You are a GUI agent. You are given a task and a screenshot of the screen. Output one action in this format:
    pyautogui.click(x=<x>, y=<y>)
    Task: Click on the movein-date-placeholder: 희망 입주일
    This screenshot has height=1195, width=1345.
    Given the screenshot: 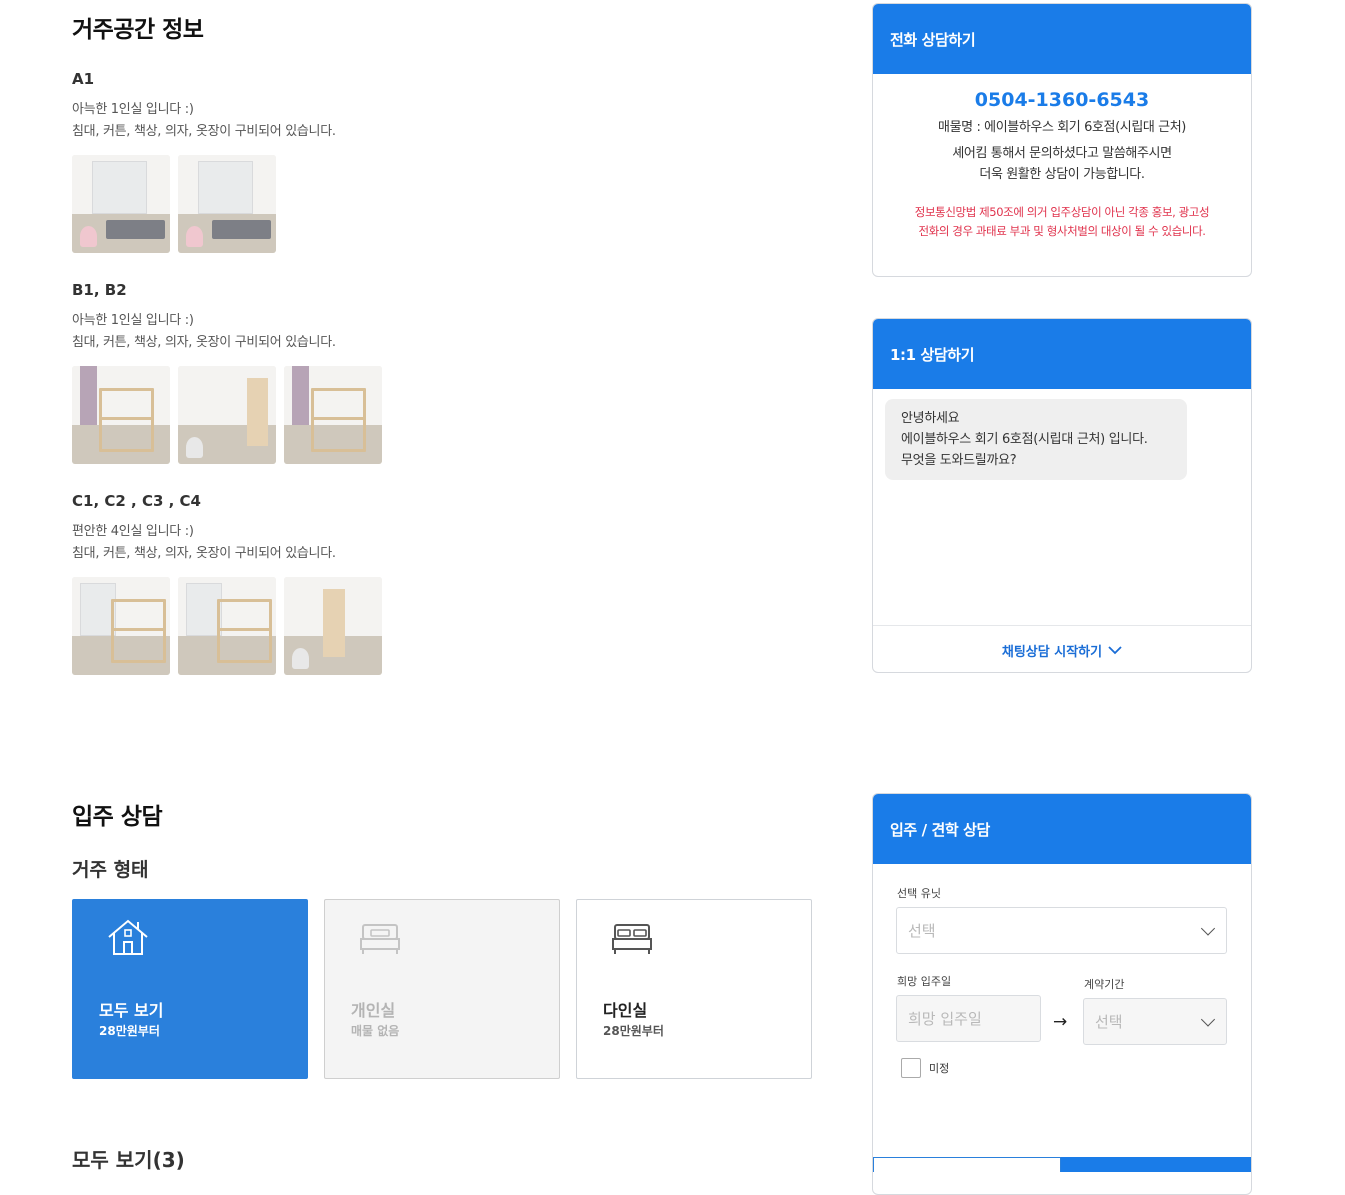 What is the action you would take?
    pyautogui.click(x=945, y=1019)
    